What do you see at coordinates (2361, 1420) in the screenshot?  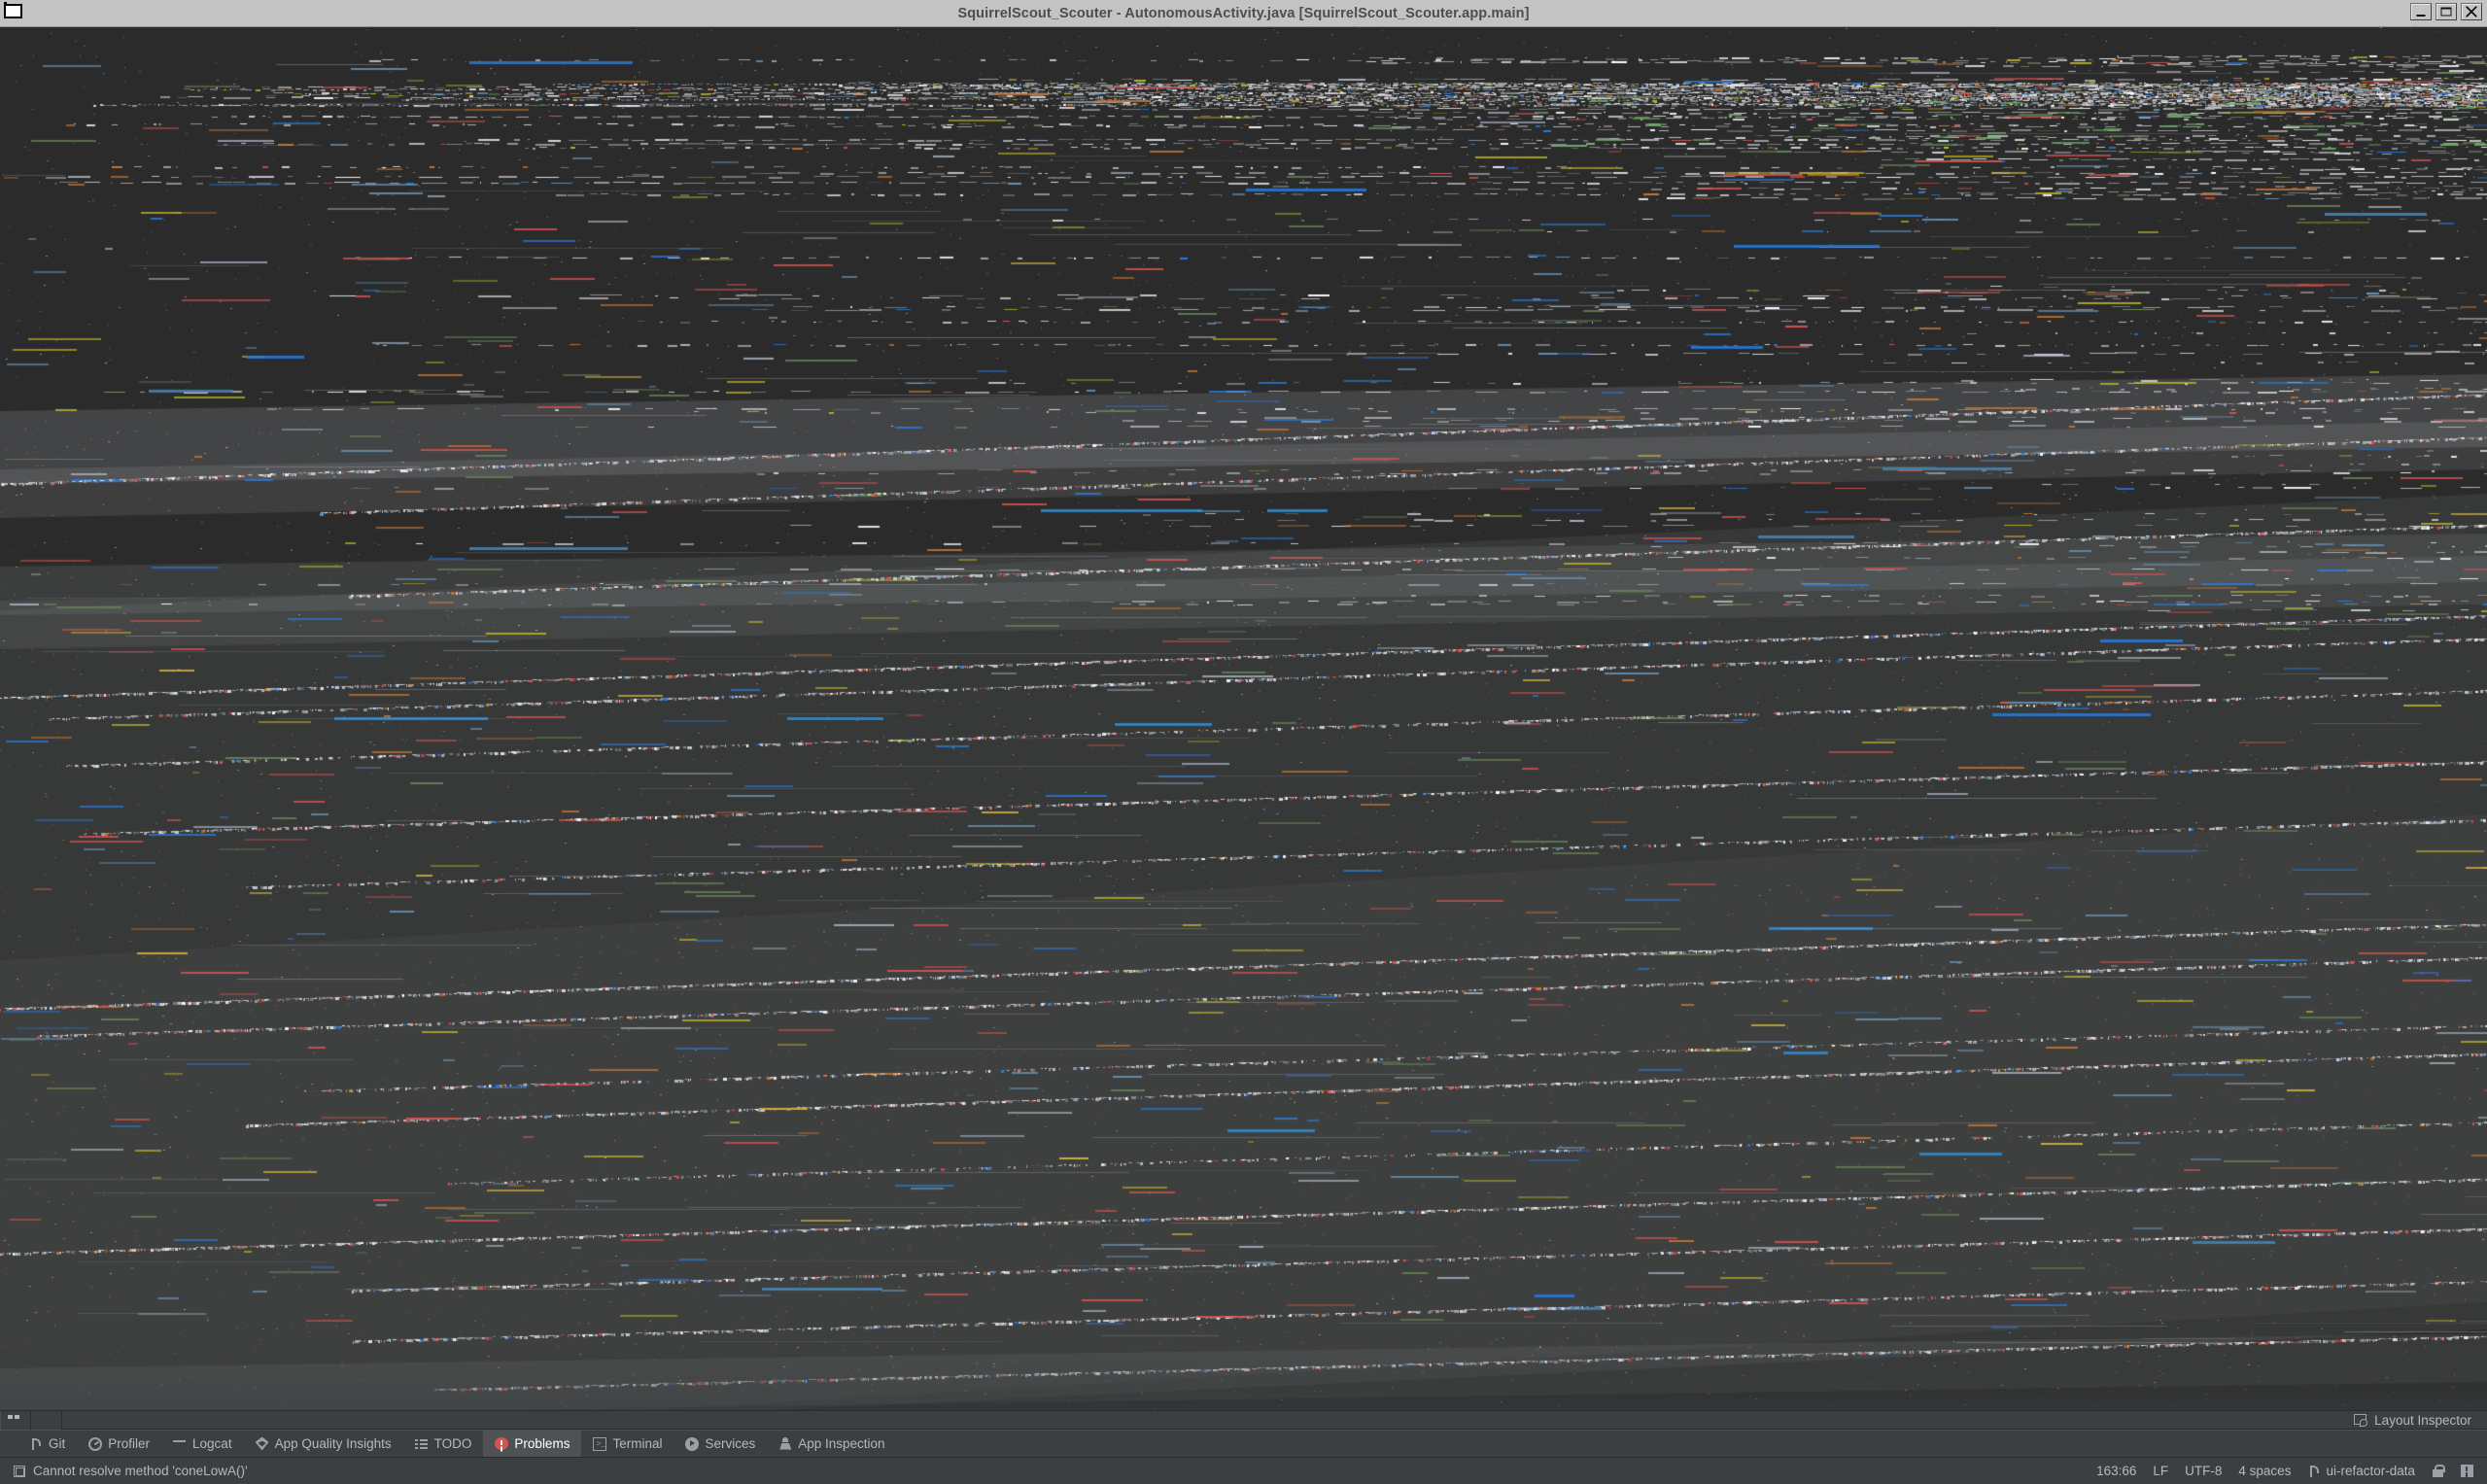 I see `layout-inspector-icon` at bounding box center [2361, 1420].